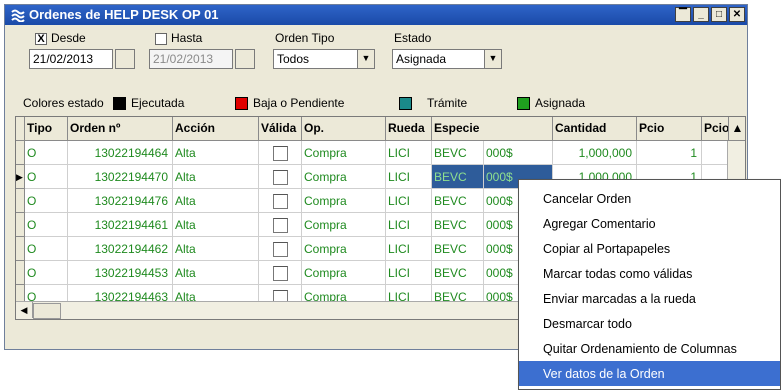 Image resolution: width=781 pixels, height=390 pixels. I want to click on cell-pcio: 1, so click(669, 153).